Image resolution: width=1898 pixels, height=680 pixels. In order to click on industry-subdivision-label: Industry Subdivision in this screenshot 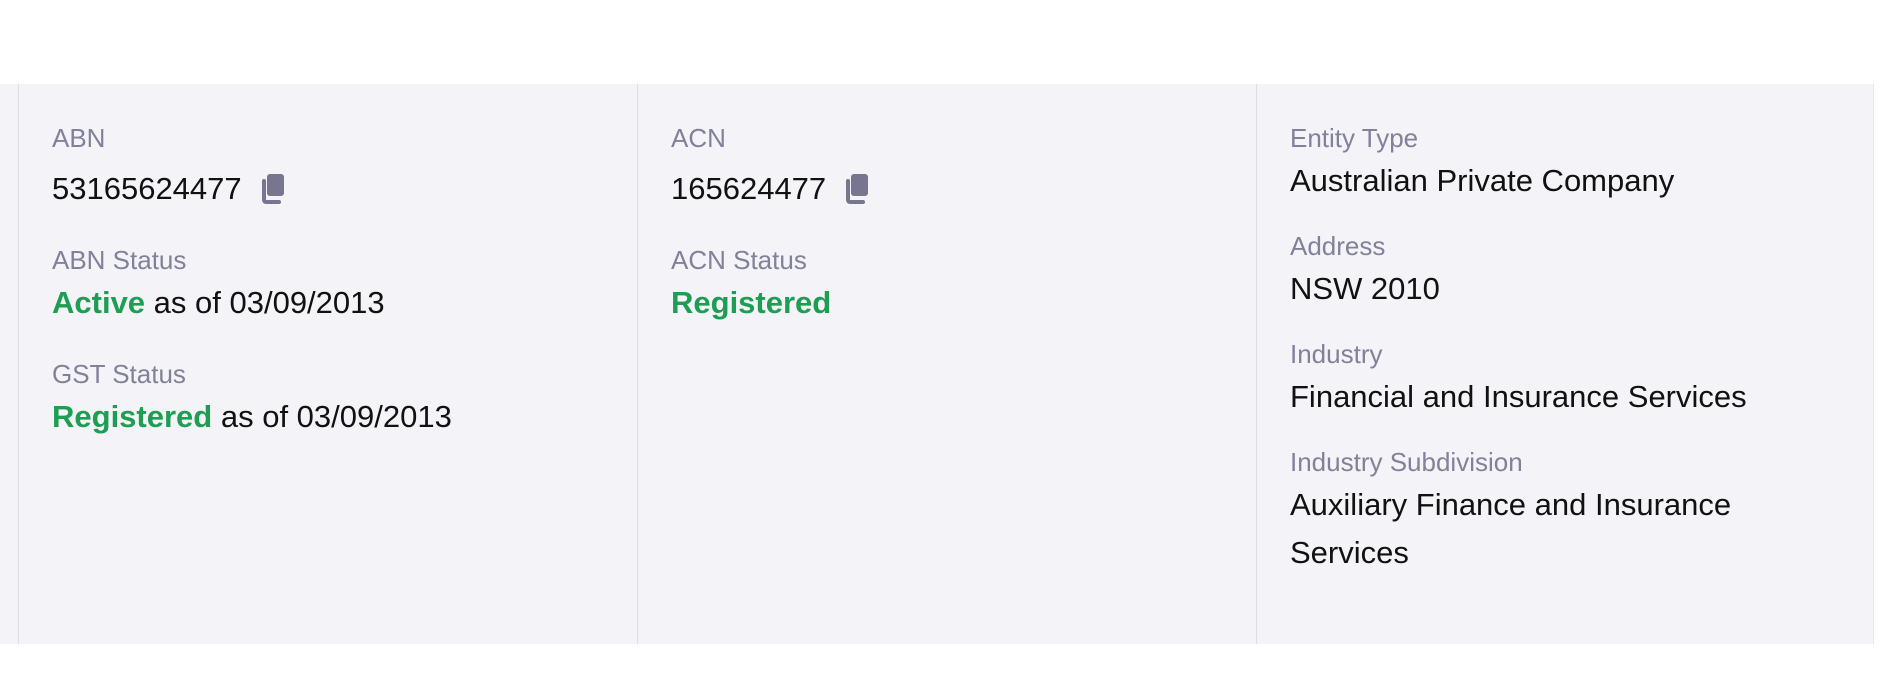, I will do `click(1406, 462)`.